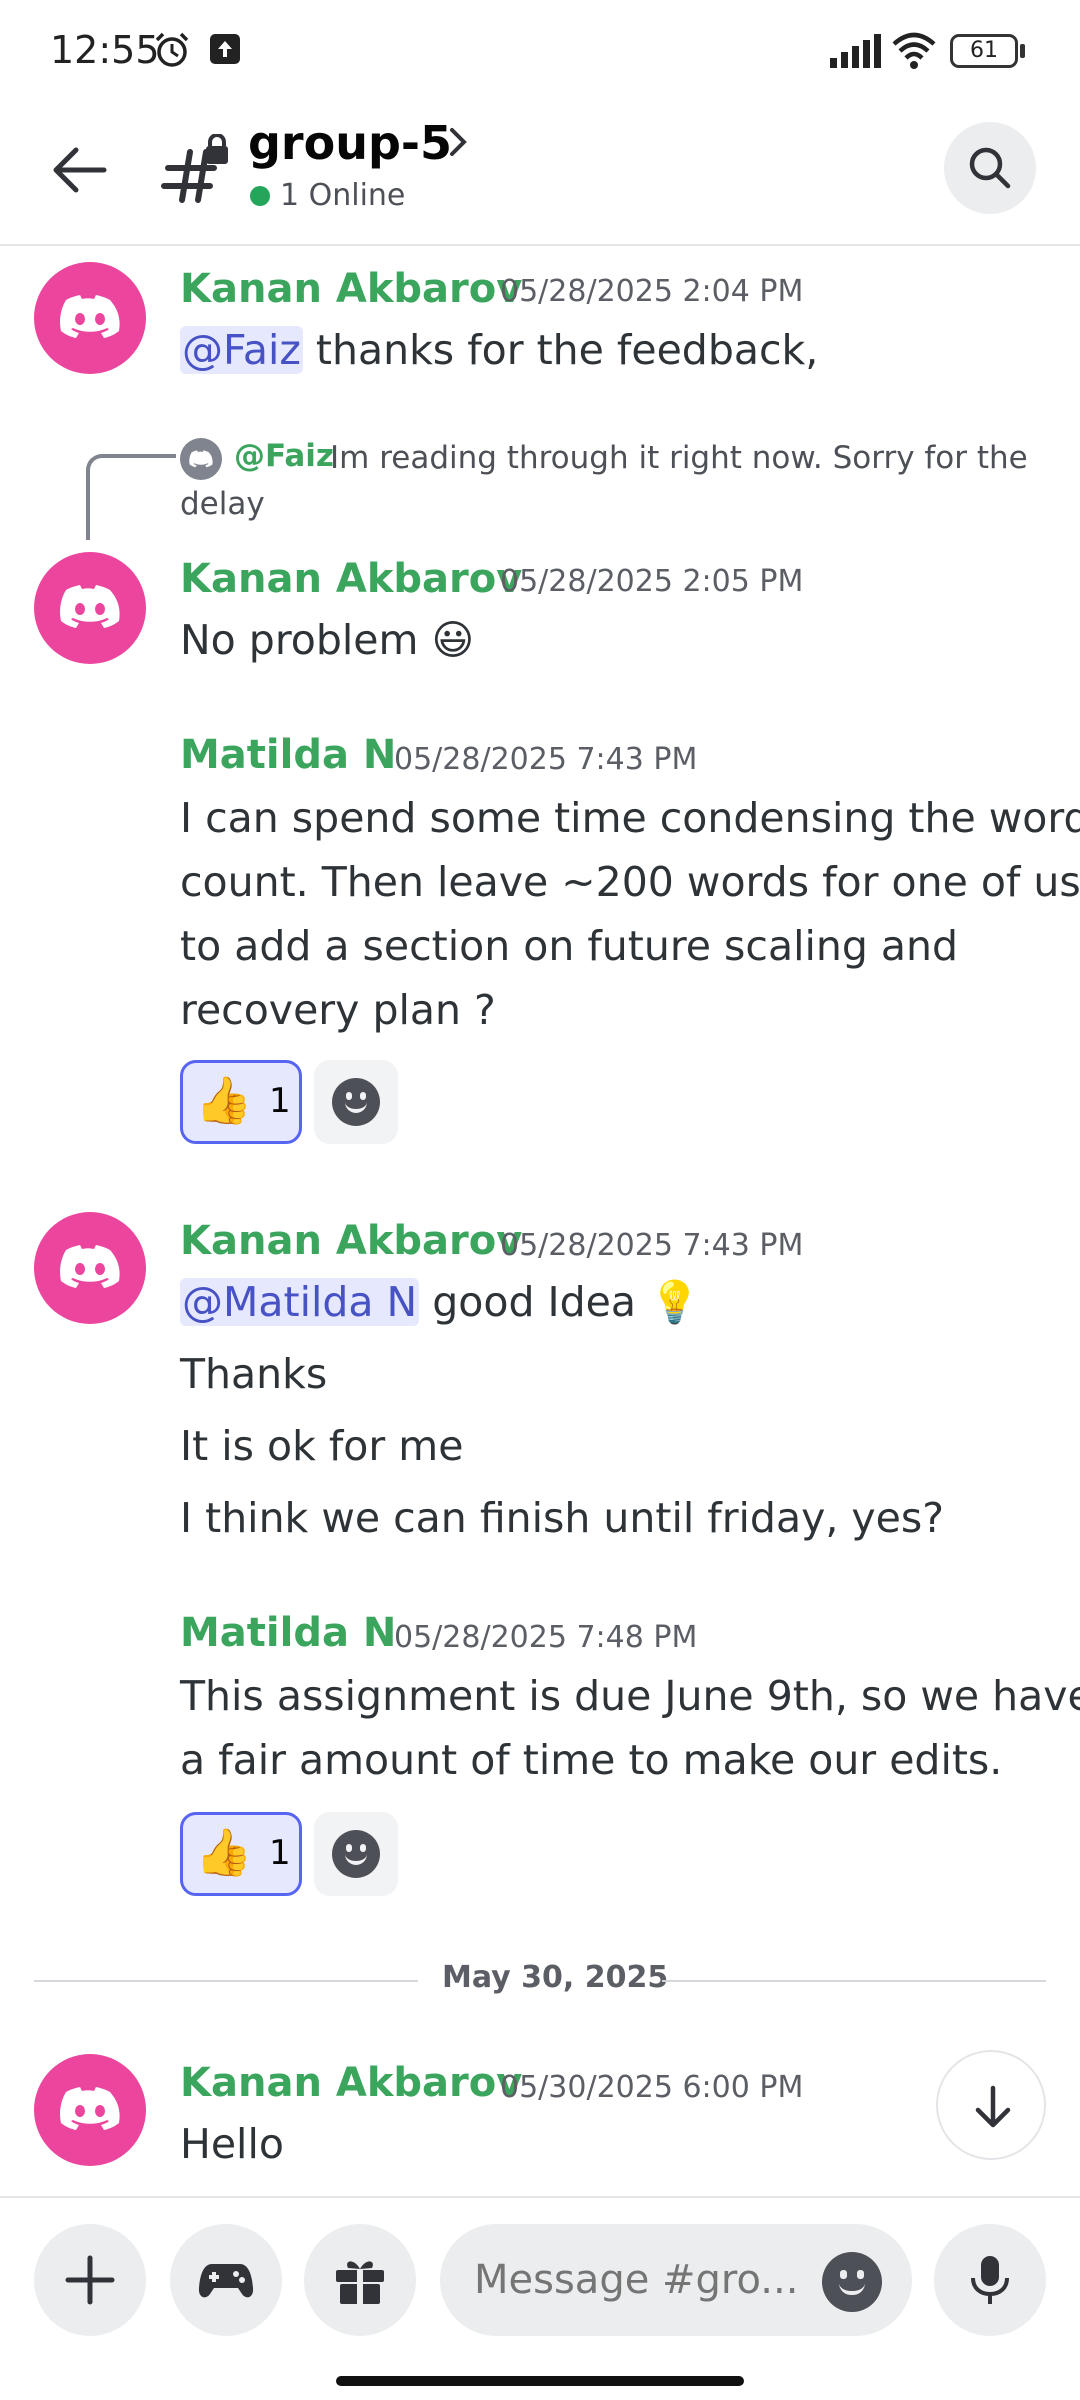 The image size is (1080, 2400). Describe the element at coordinates (452, 640) in the screenshot. I see `smiley-emoji: 😃` at that location.